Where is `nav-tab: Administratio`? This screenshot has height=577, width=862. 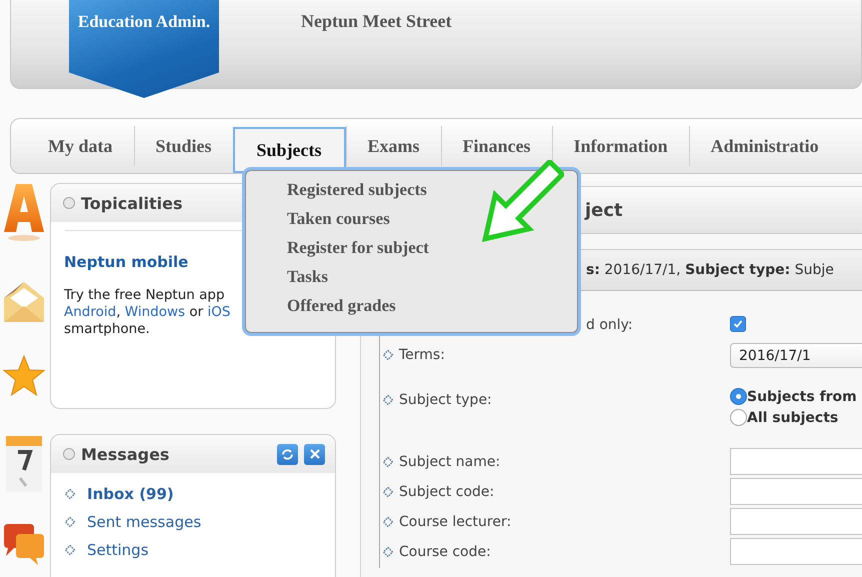 nav-tab: Administratio is located at coordinates (764, 146).